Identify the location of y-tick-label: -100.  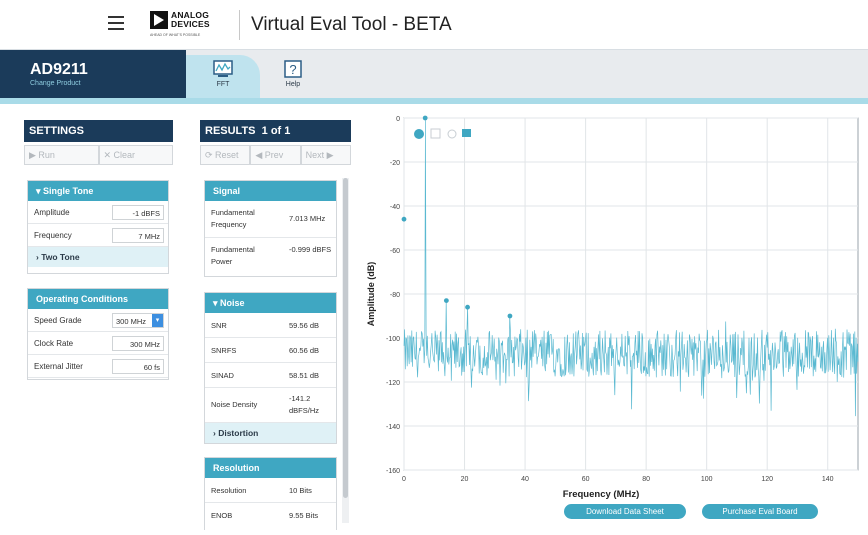
(393, 339).